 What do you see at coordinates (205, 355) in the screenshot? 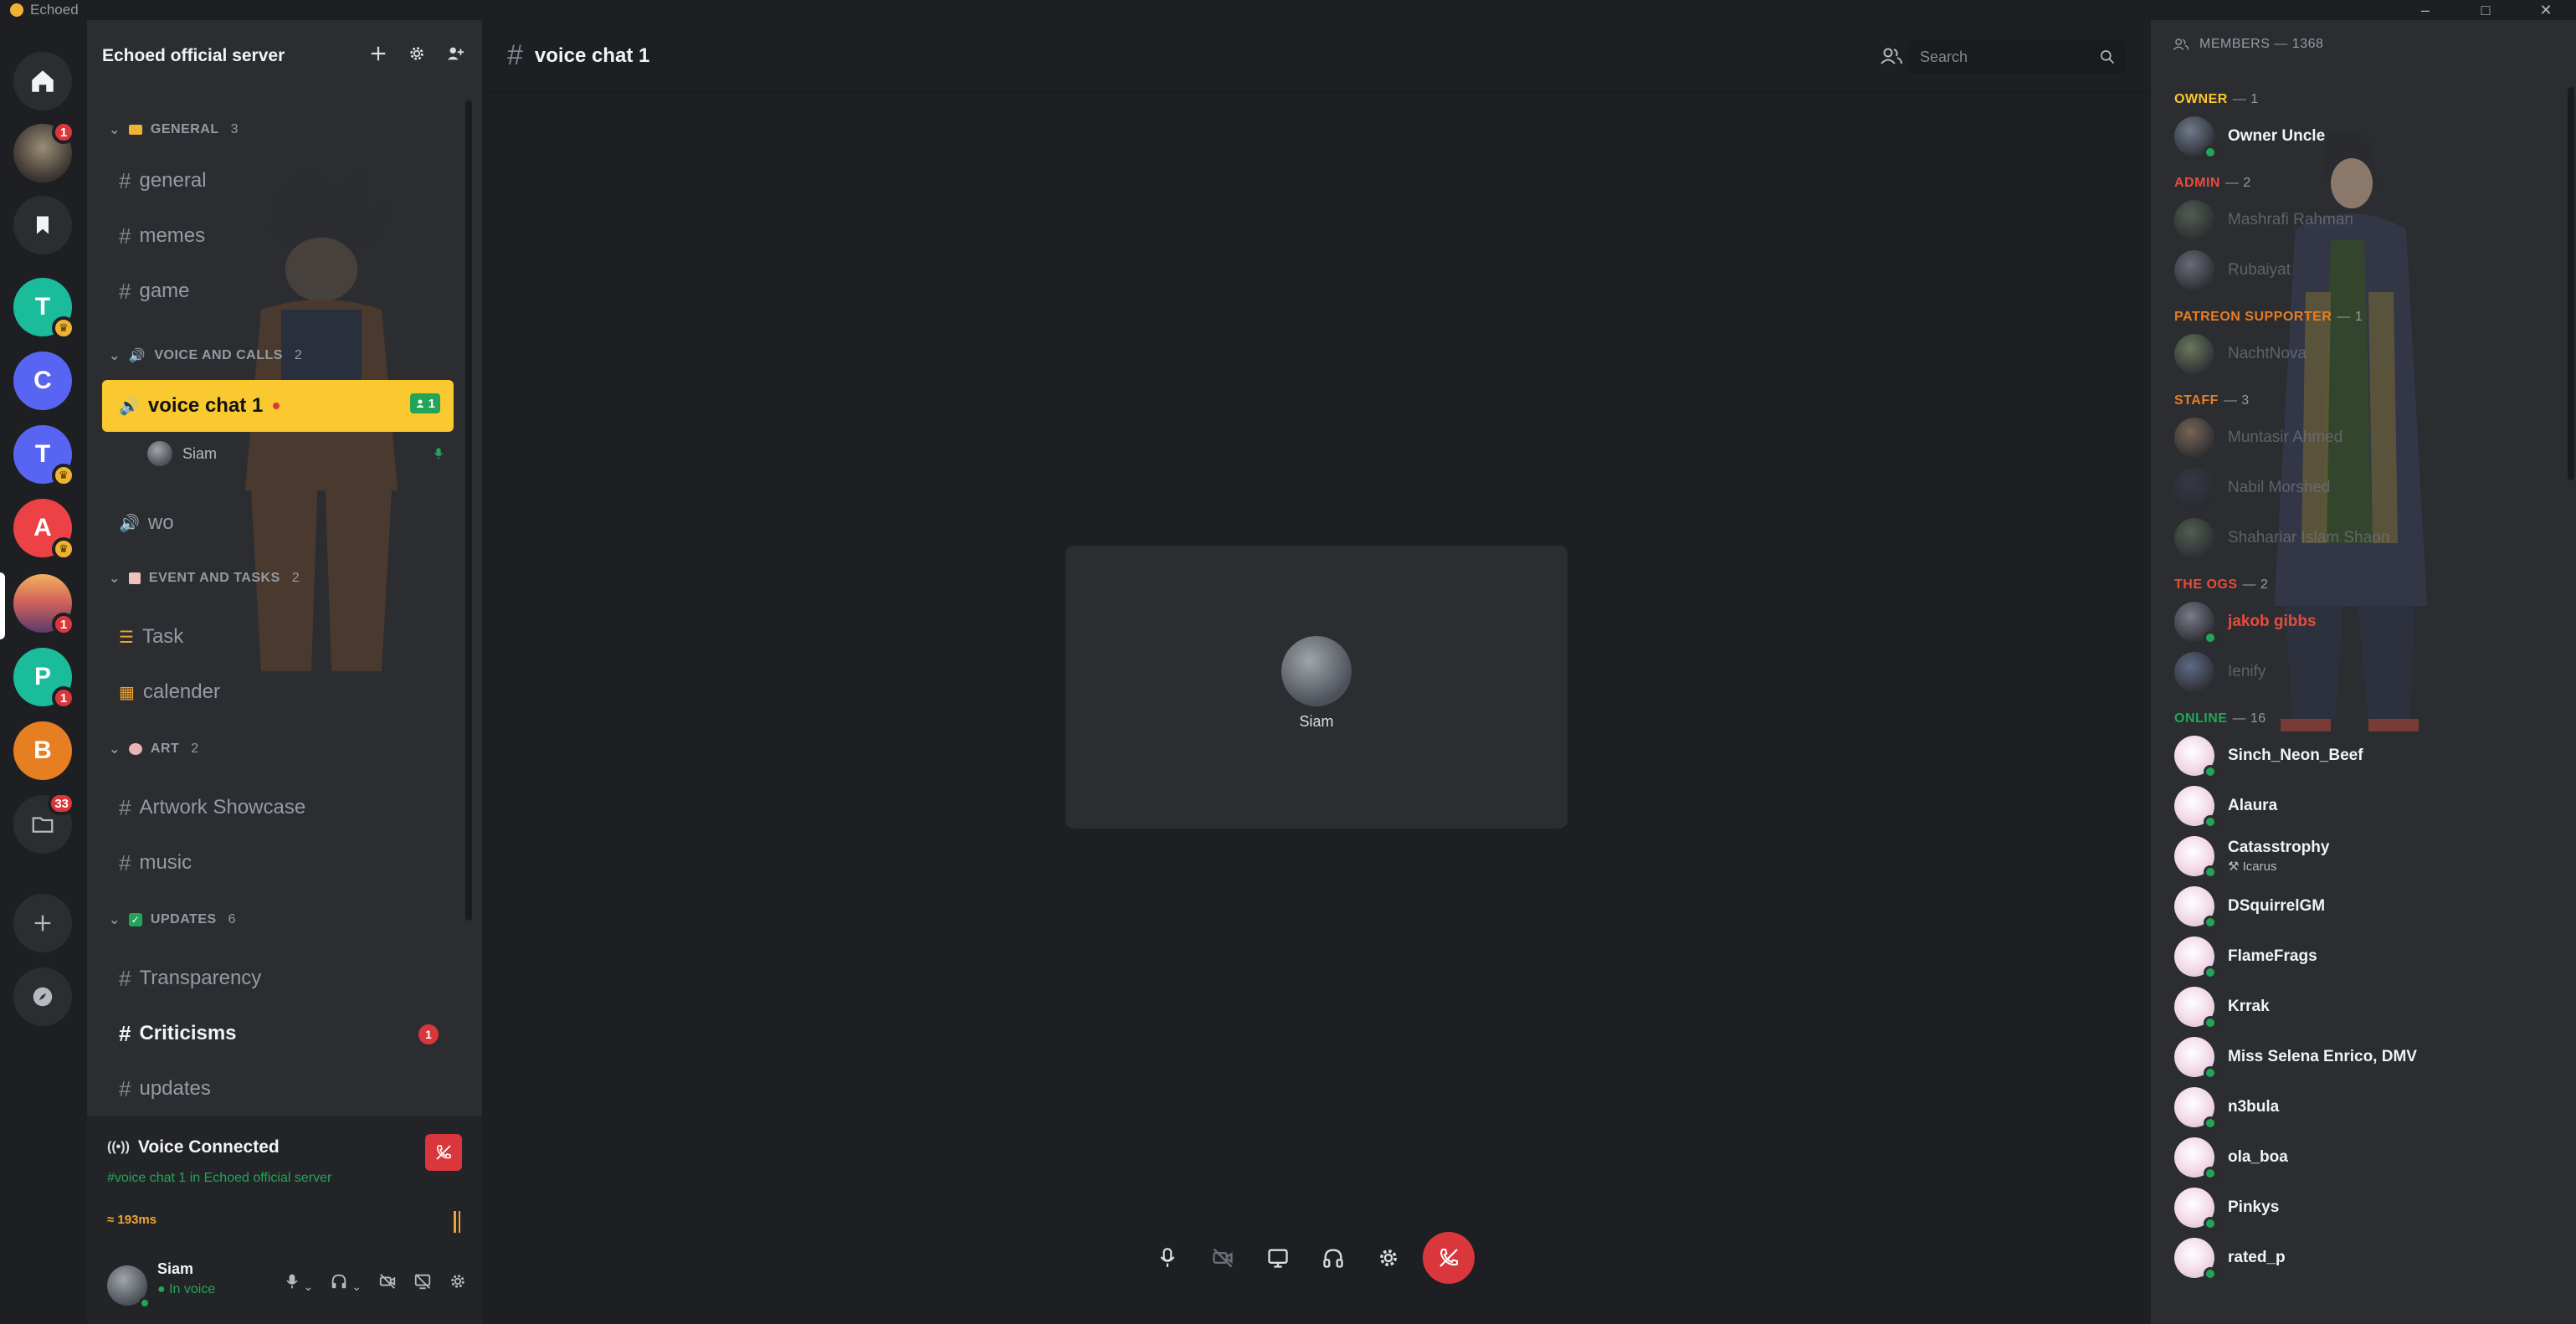
I see `category-voice: ⌄ 🔊 VOICE AND CALLS 2` at bounding box center [205, 355].